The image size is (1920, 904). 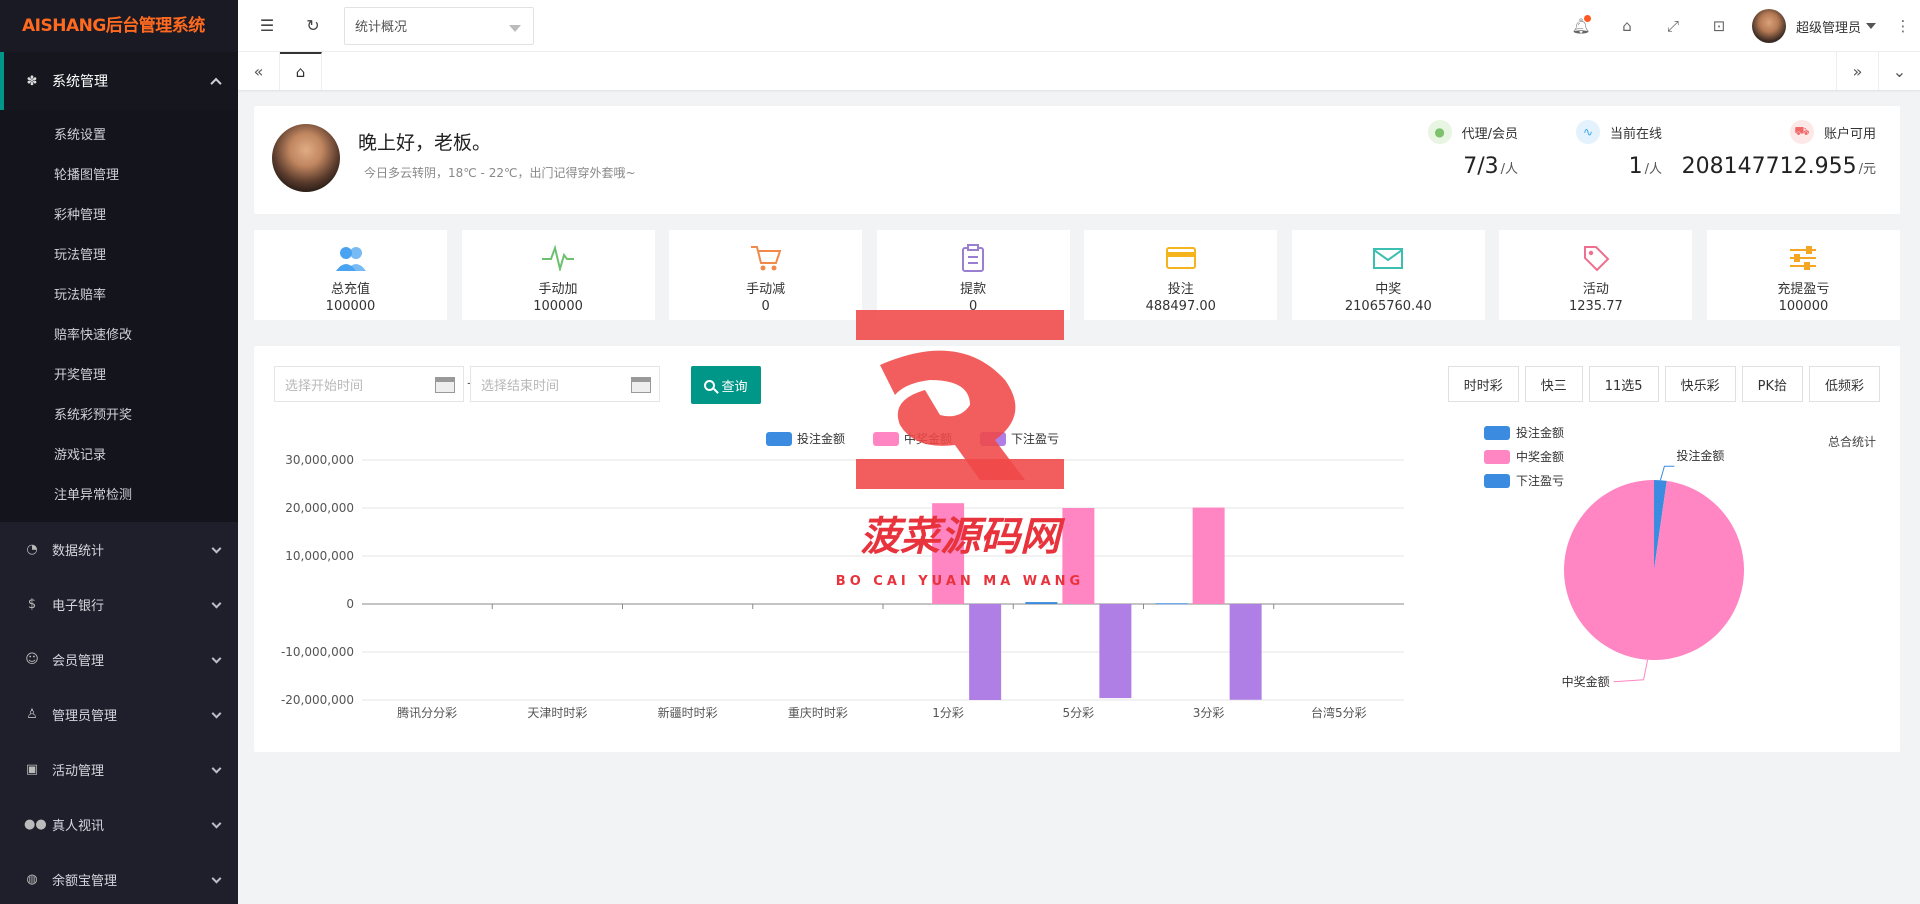 What do you see at coordinates (350, 604) in the screenshot?
I see `chart-y-tick-label: 0` at bounding box center [350, 604].